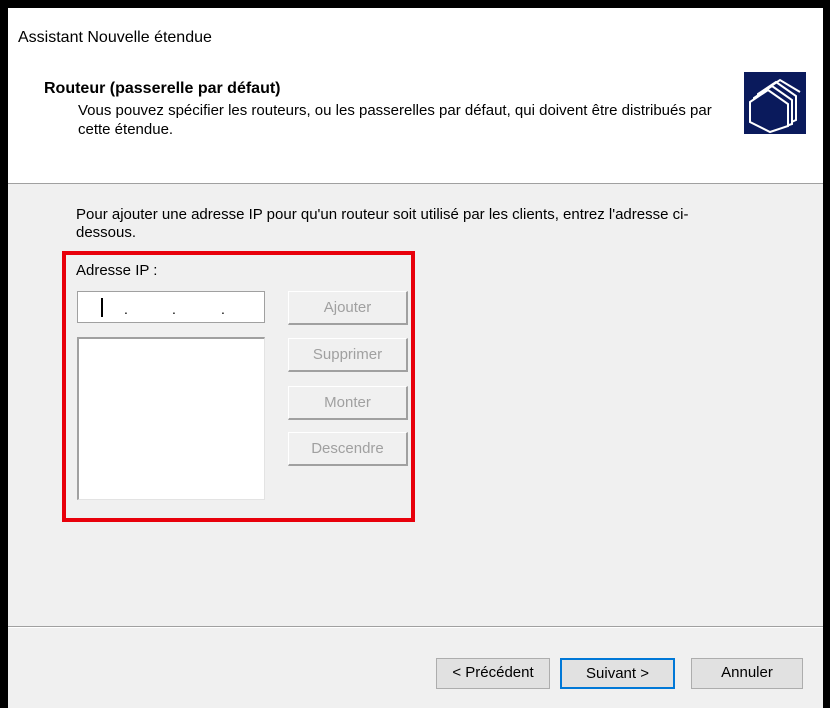 The image size is (830, 708). Describe the element at coordinates (775, 103) in the screenshot. I see `folders-icon` at that location.